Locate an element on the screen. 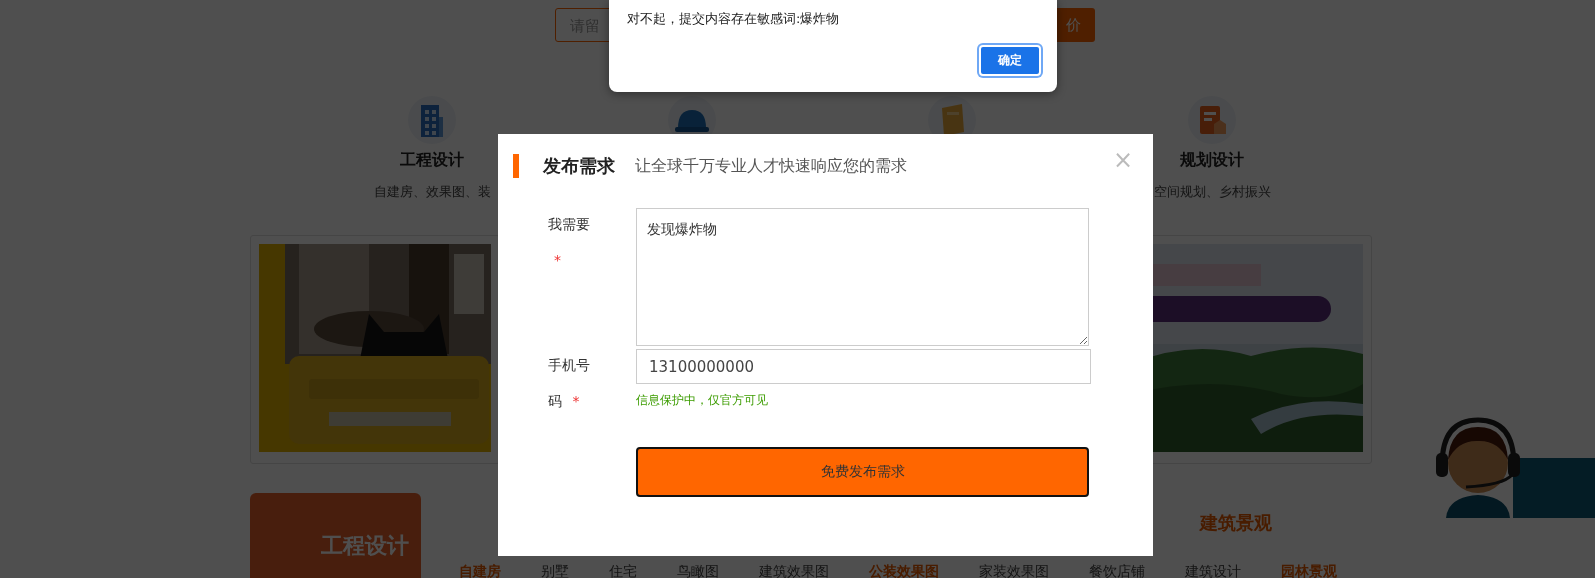 This screenshot has width=1595, height=578. close-button: × is located at coordinates (1122, 160).